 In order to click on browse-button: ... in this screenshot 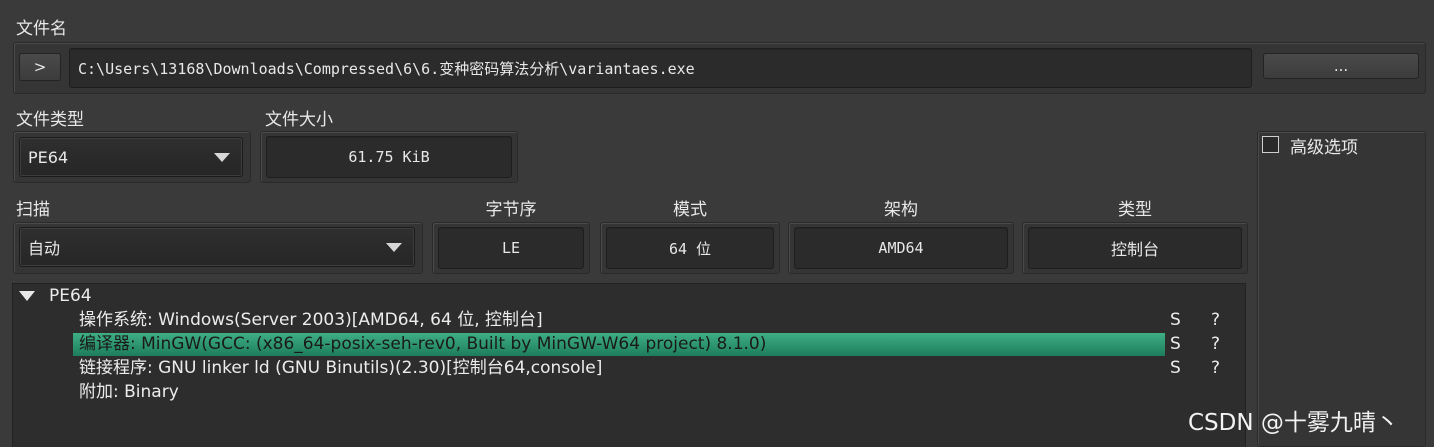, I will do `click(1341, 66)`.